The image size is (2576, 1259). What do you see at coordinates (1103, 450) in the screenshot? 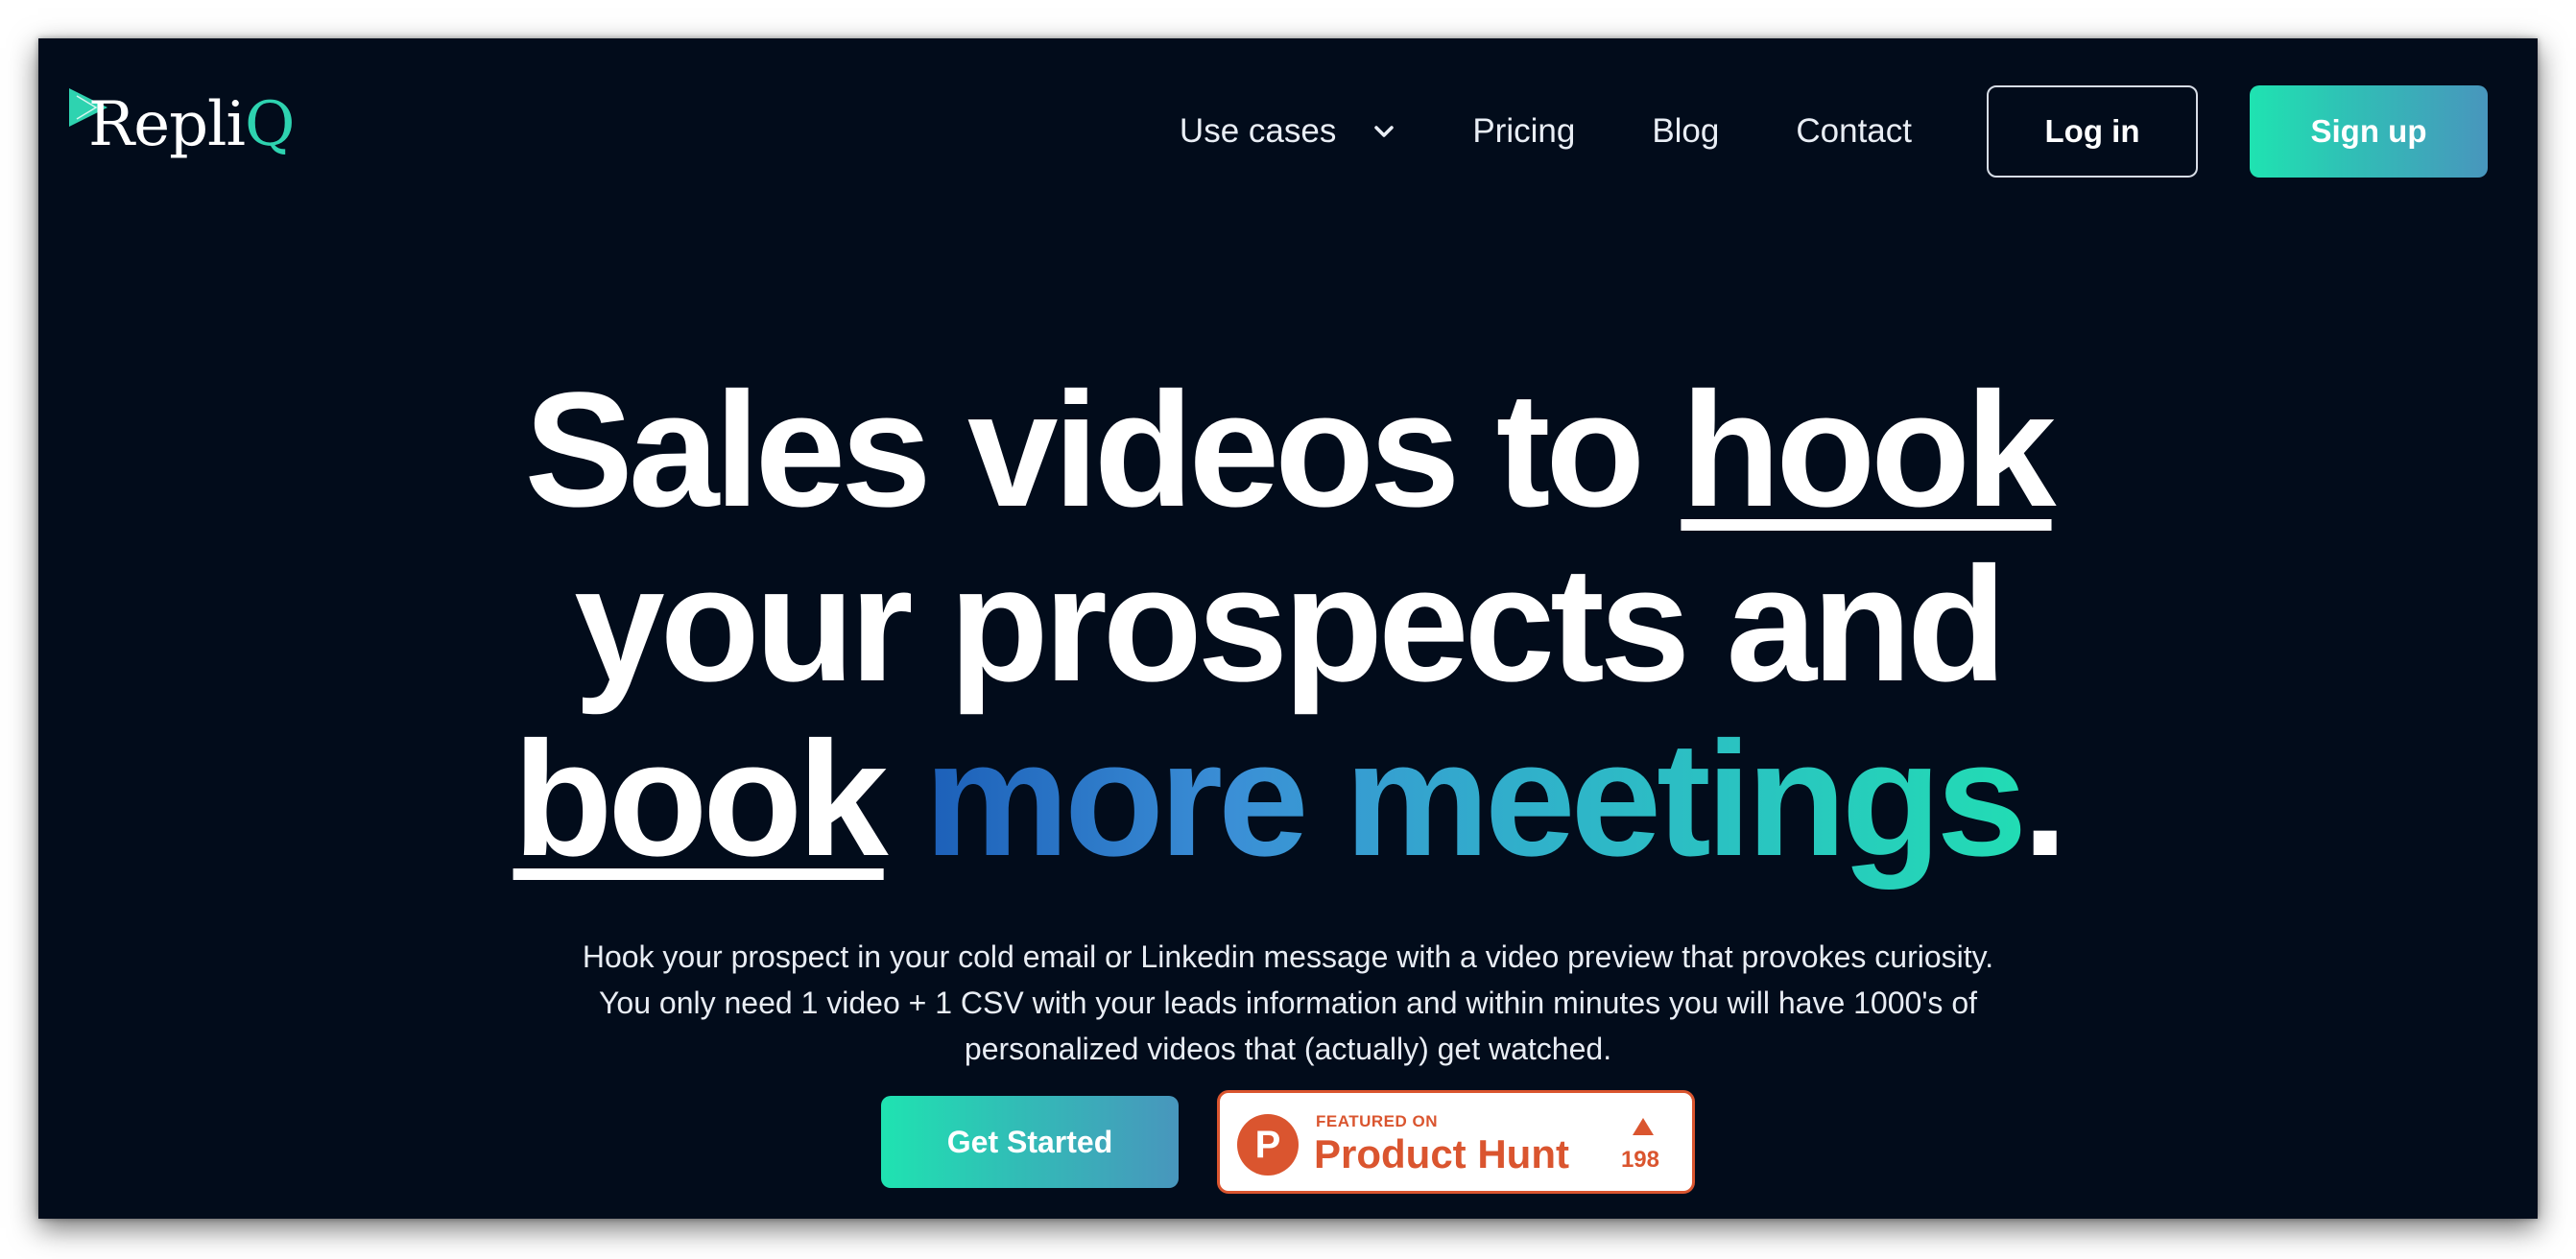
I see `headline-text-1: Sales videos to` at bounding box center [1103, 450].